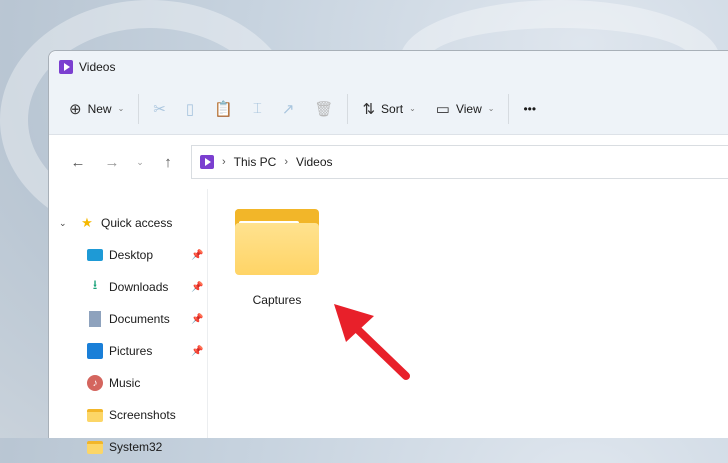 Image resolution: width=728 pixels, height=463 pixels. What do you see at coordinates (97, 67) in the screenshot?
I see `window-title: Videos` at bounding box center [97, 67].